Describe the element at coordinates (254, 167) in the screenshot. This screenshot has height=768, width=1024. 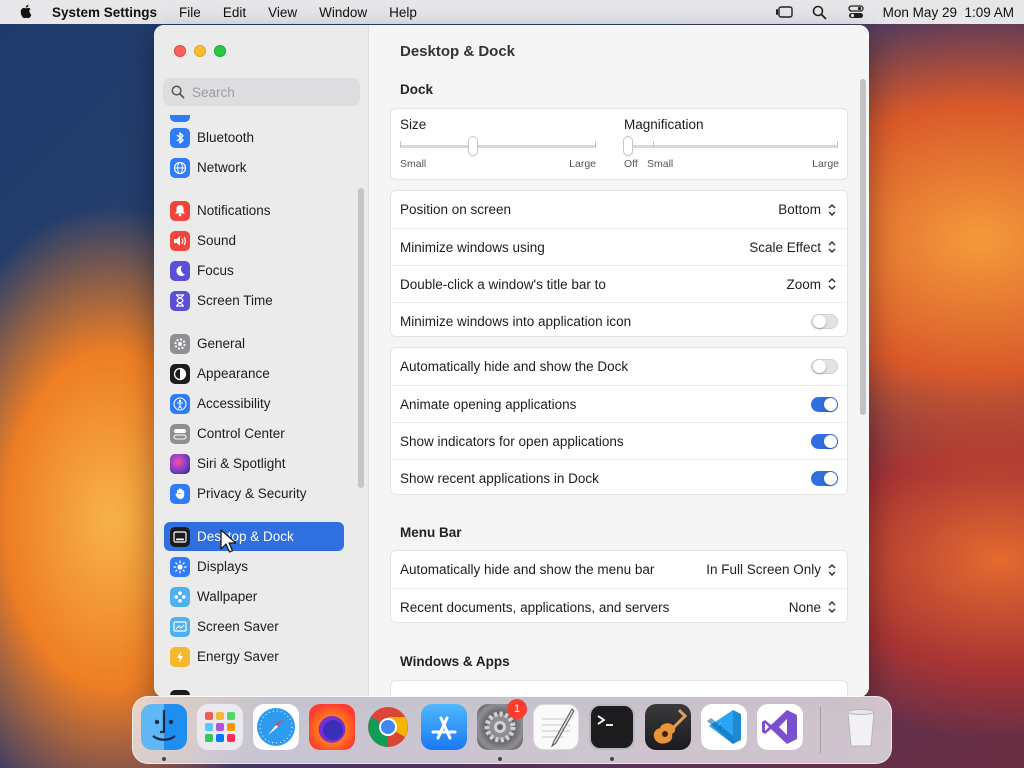
I see `sidebar-item-network: Network` at that location.